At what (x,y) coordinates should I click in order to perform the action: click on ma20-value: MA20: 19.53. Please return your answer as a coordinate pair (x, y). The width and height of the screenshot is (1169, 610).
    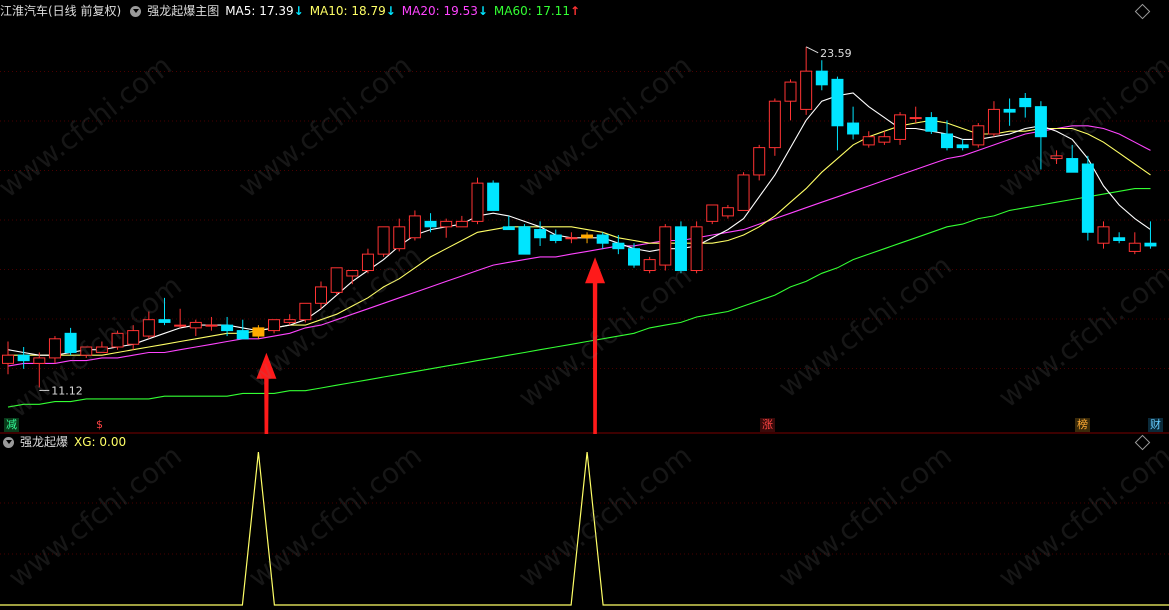
    Looking at the image, I should click on (439, 11).